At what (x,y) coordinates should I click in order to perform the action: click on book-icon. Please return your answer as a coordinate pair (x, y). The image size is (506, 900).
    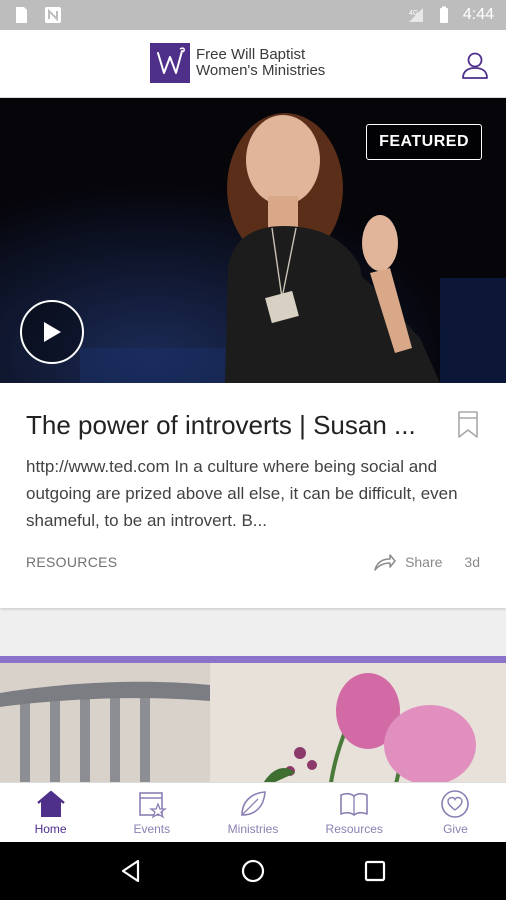
    Looking at the image, I should click on (354, 804).